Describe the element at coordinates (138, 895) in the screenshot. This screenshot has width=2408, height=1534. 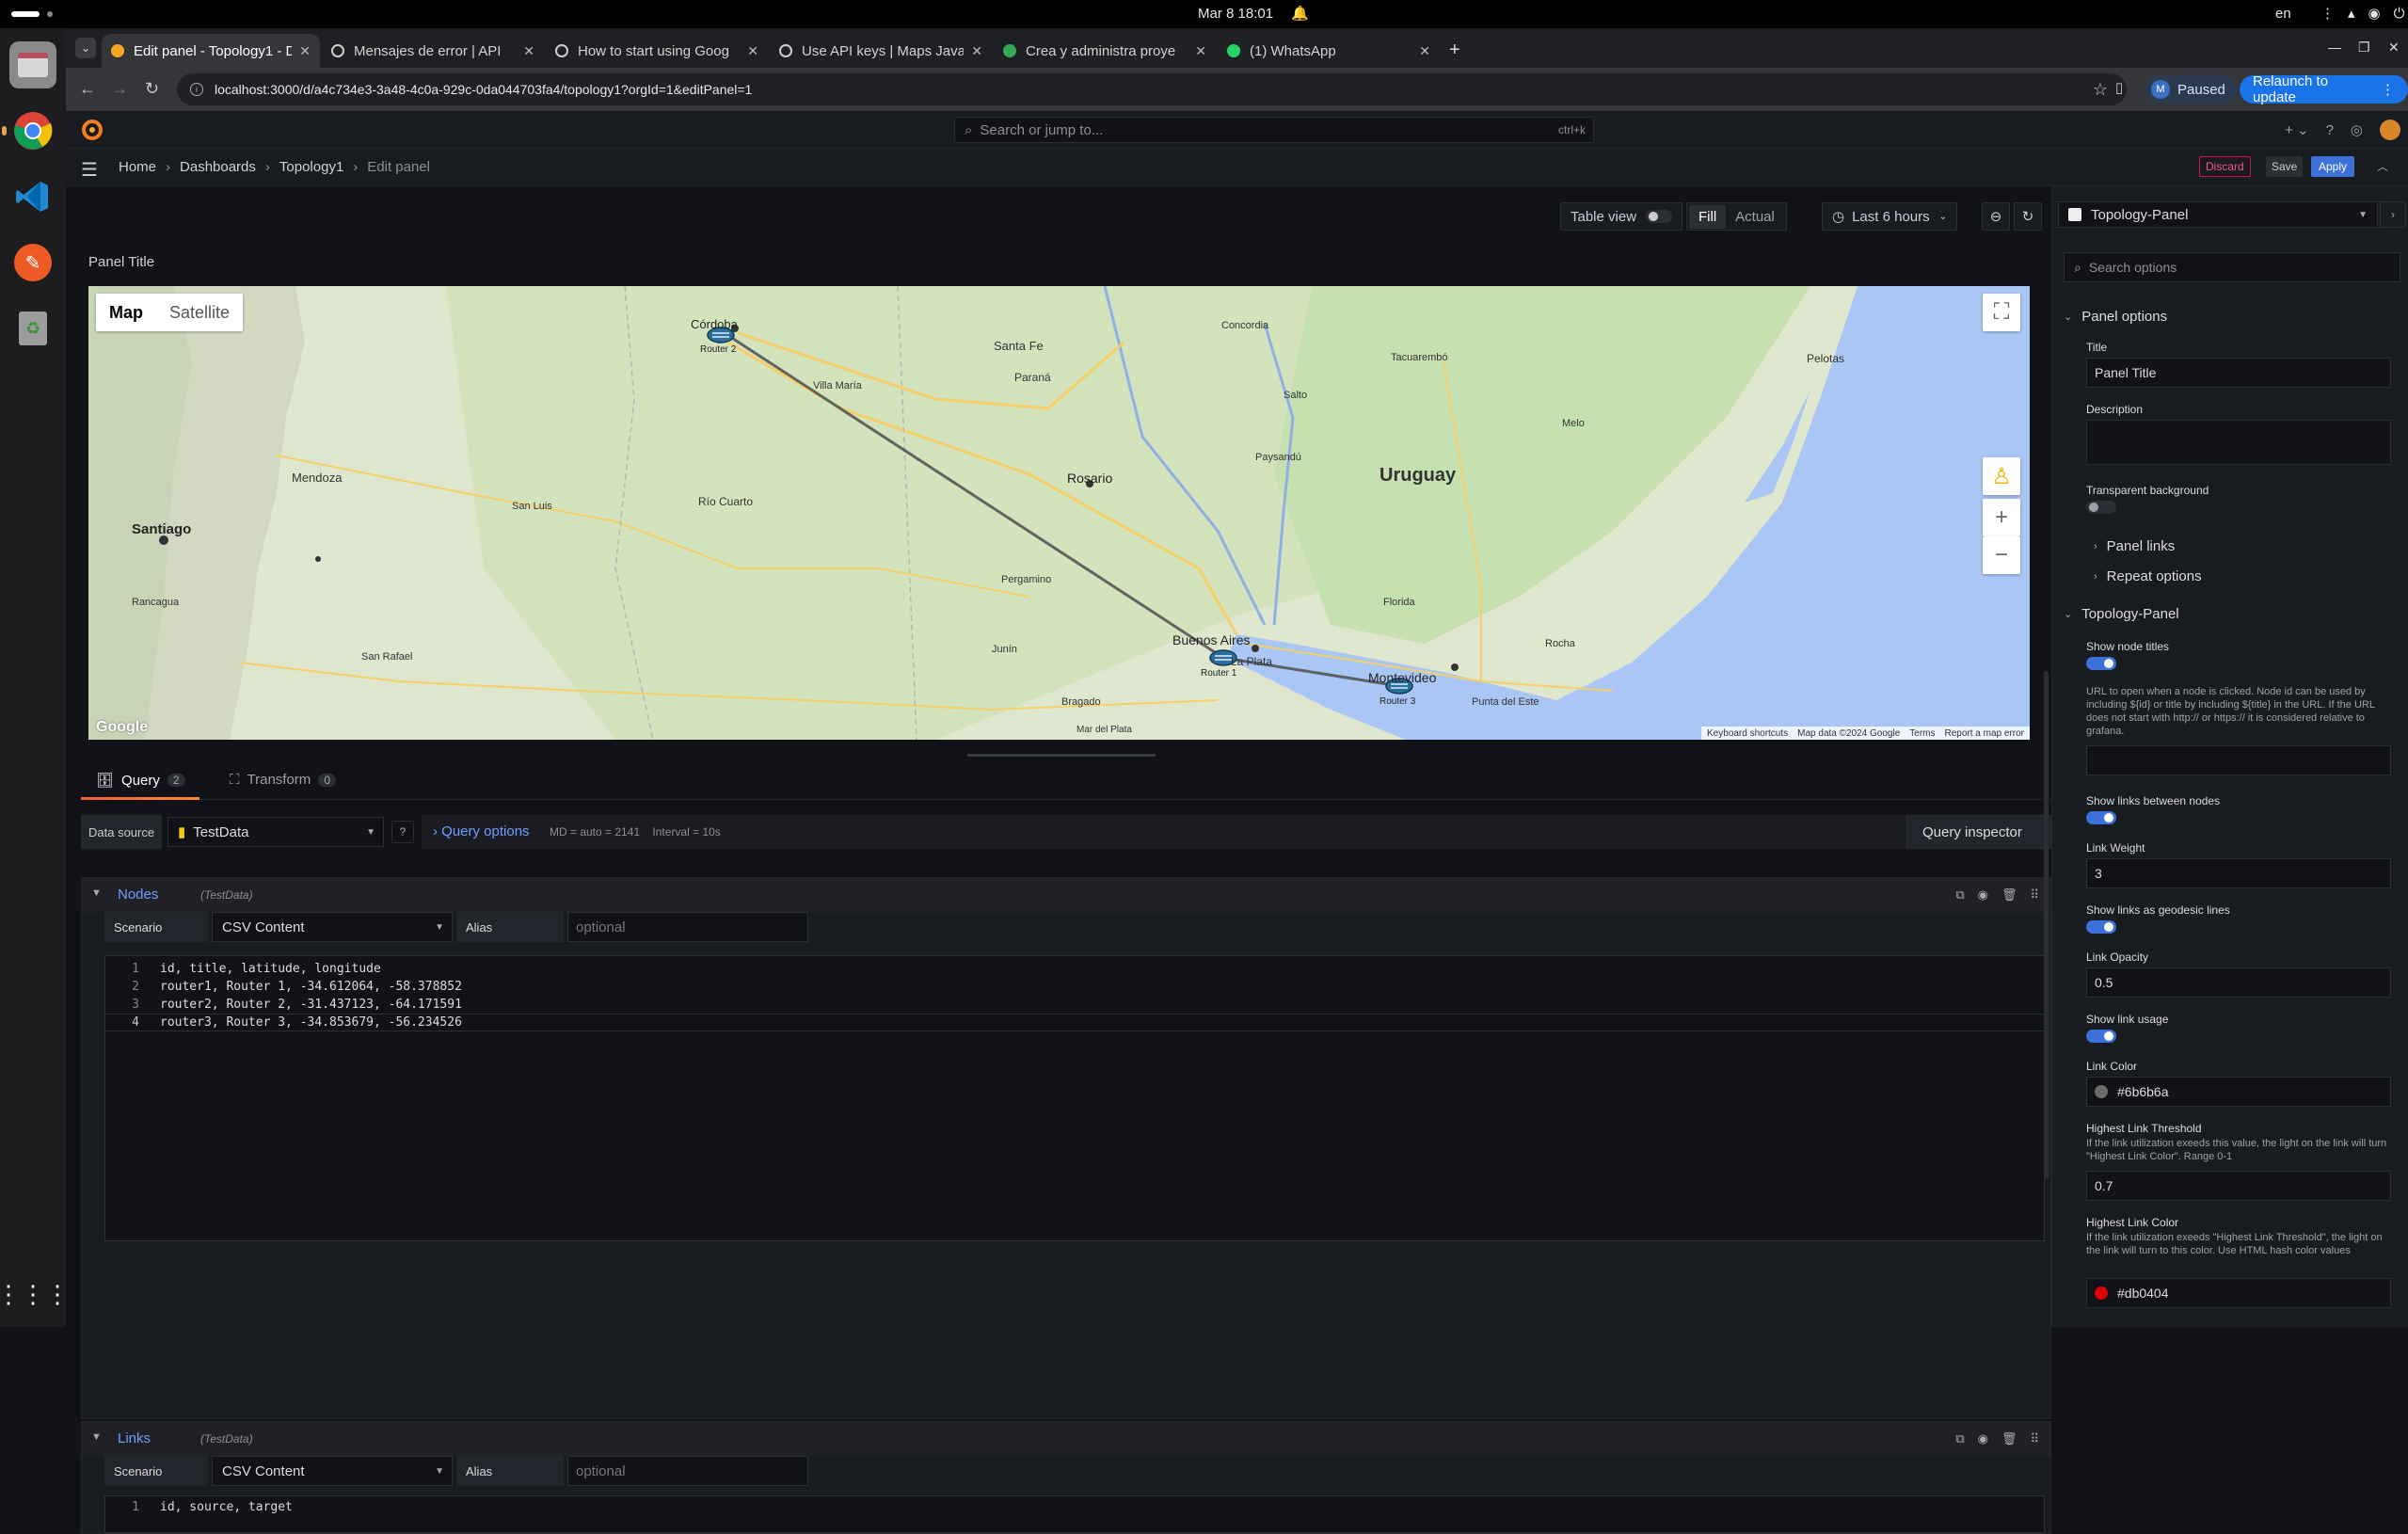
I see `query-name: Nodes` at that location.